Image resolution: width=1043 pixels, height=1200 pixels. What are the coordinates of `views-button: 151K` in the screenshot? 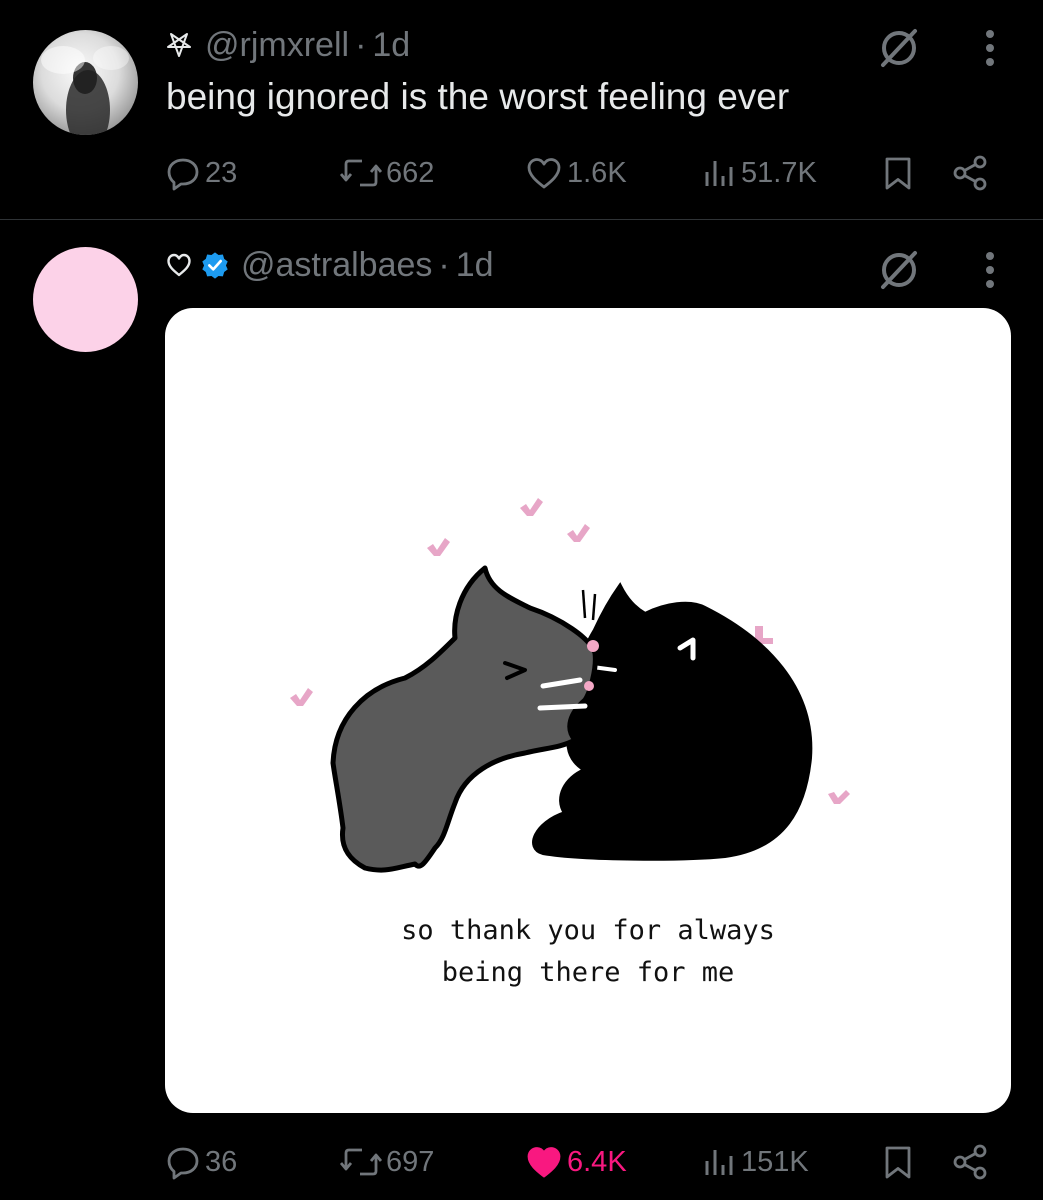 It's located at (755, 1162).